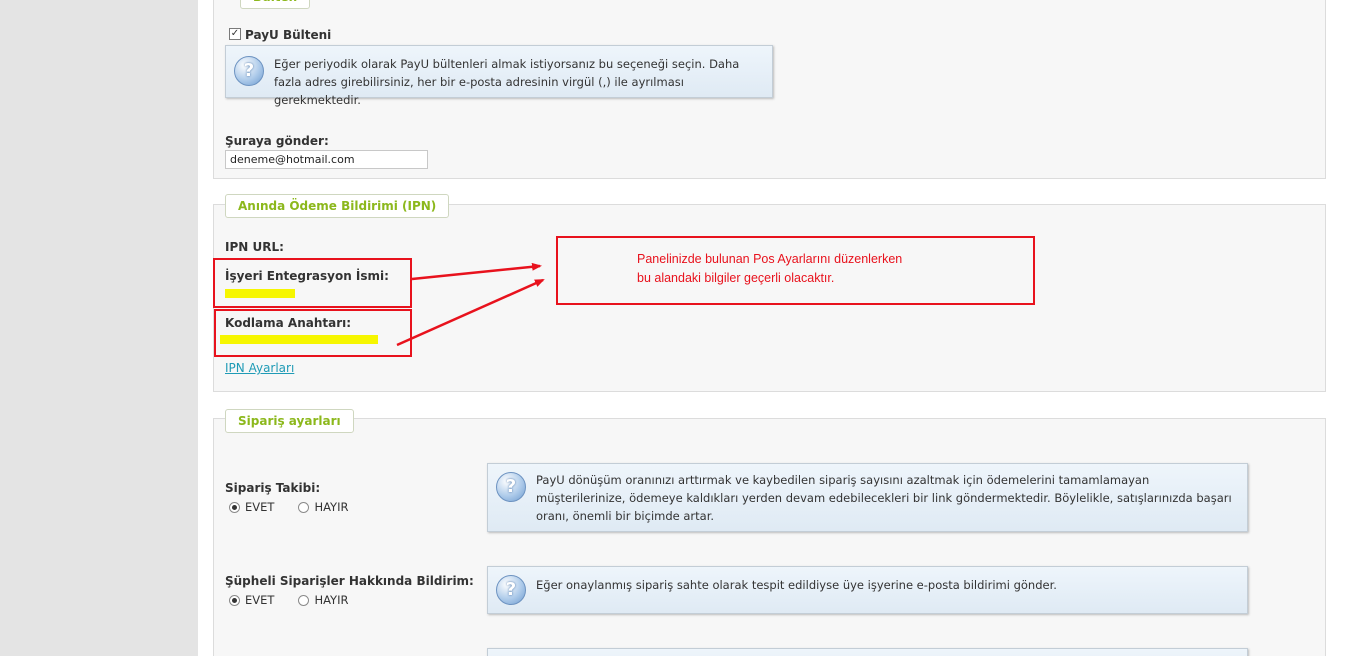 This screenshot has width=1346, height=656. Describe the element at coordinates (273, 488) in the screenshot. I see `order-tracking-label: Sipariş Takibi:` at that location.